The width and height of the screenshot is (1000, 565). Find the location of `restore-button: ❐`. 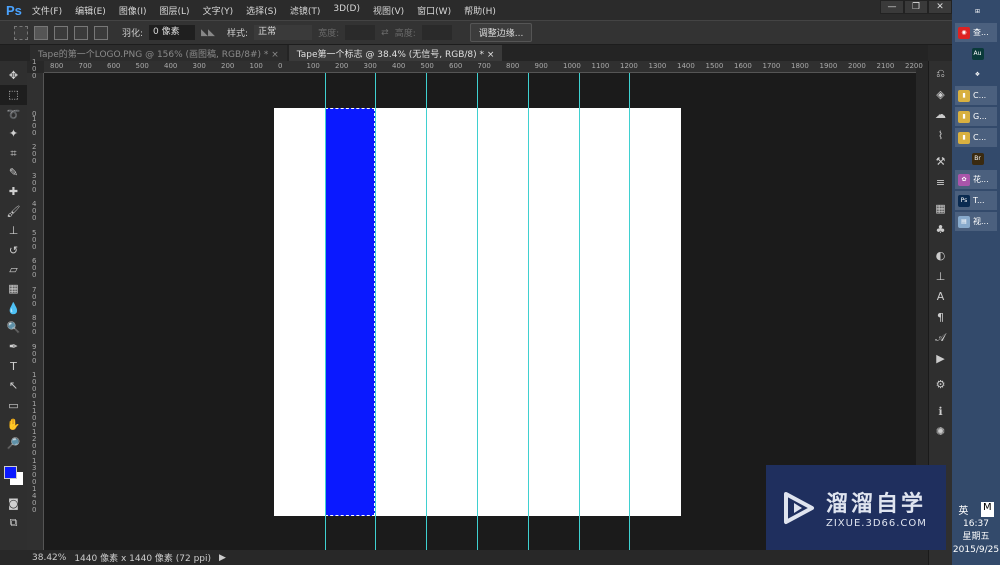

restore-button: ❐ is located at coordinates (916, 7).